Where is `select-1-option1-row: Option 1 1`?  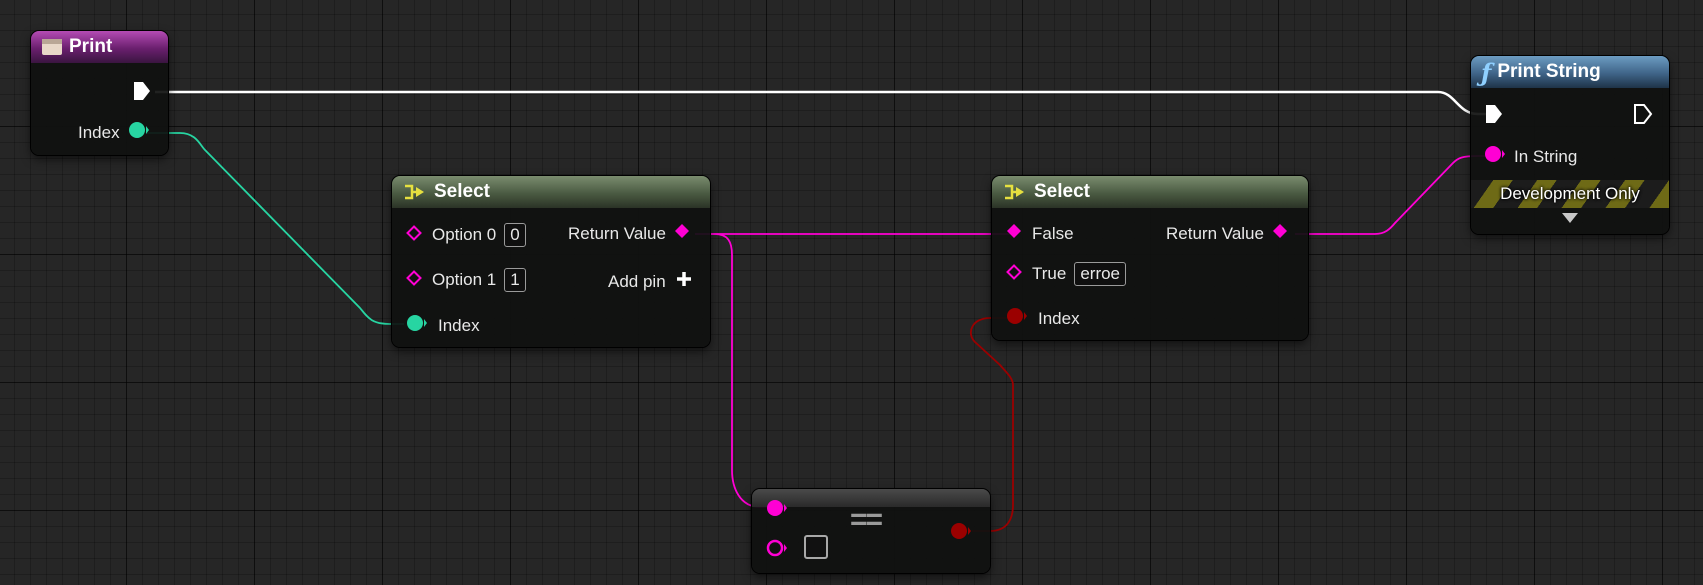
select-1-option1-row: Option 1 1 is located at coordinates (466, 280).